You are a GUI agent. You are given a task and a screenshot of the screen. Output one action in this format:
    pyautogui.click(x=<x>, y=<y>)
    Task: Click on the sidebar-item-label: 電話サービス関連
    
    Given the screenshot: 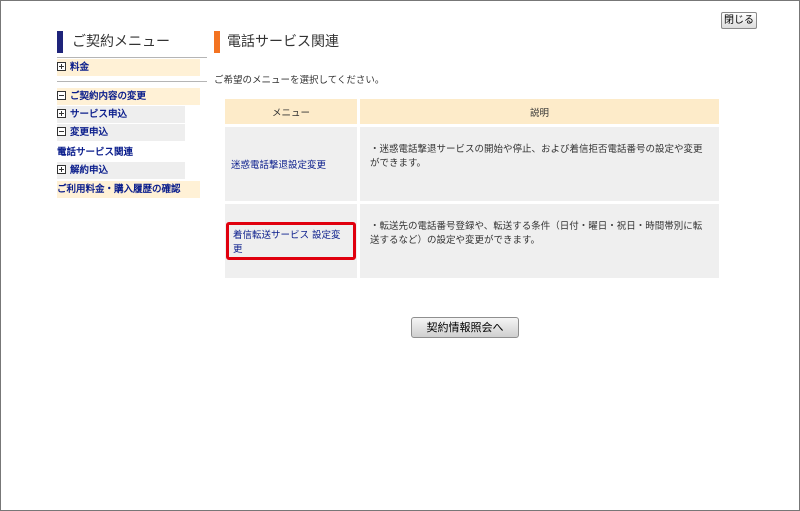 What is the action you would take?
    pyautogui.click(x=95, y=152)
    